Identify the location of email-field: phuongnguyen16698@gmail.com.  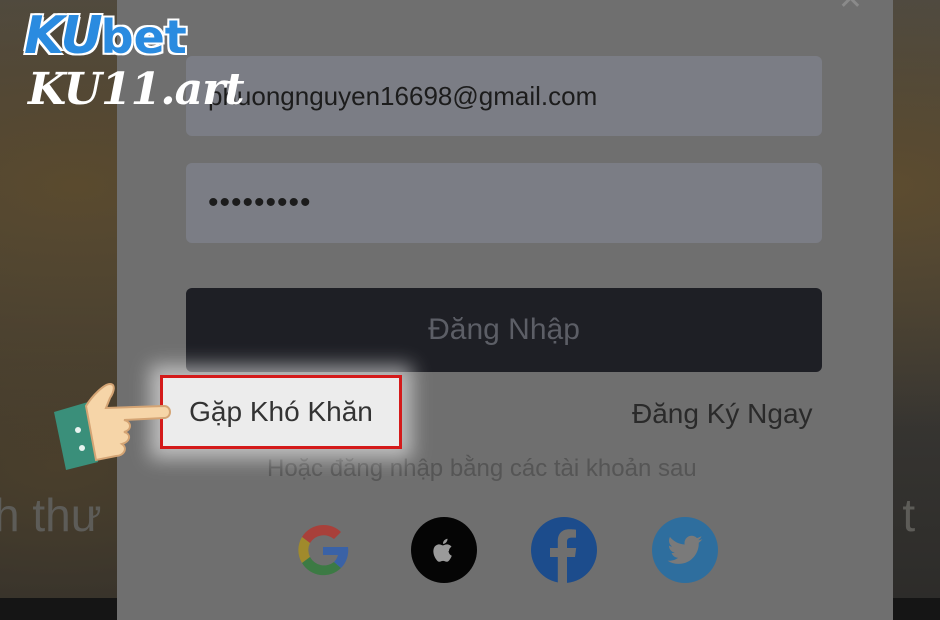
(504, 96).